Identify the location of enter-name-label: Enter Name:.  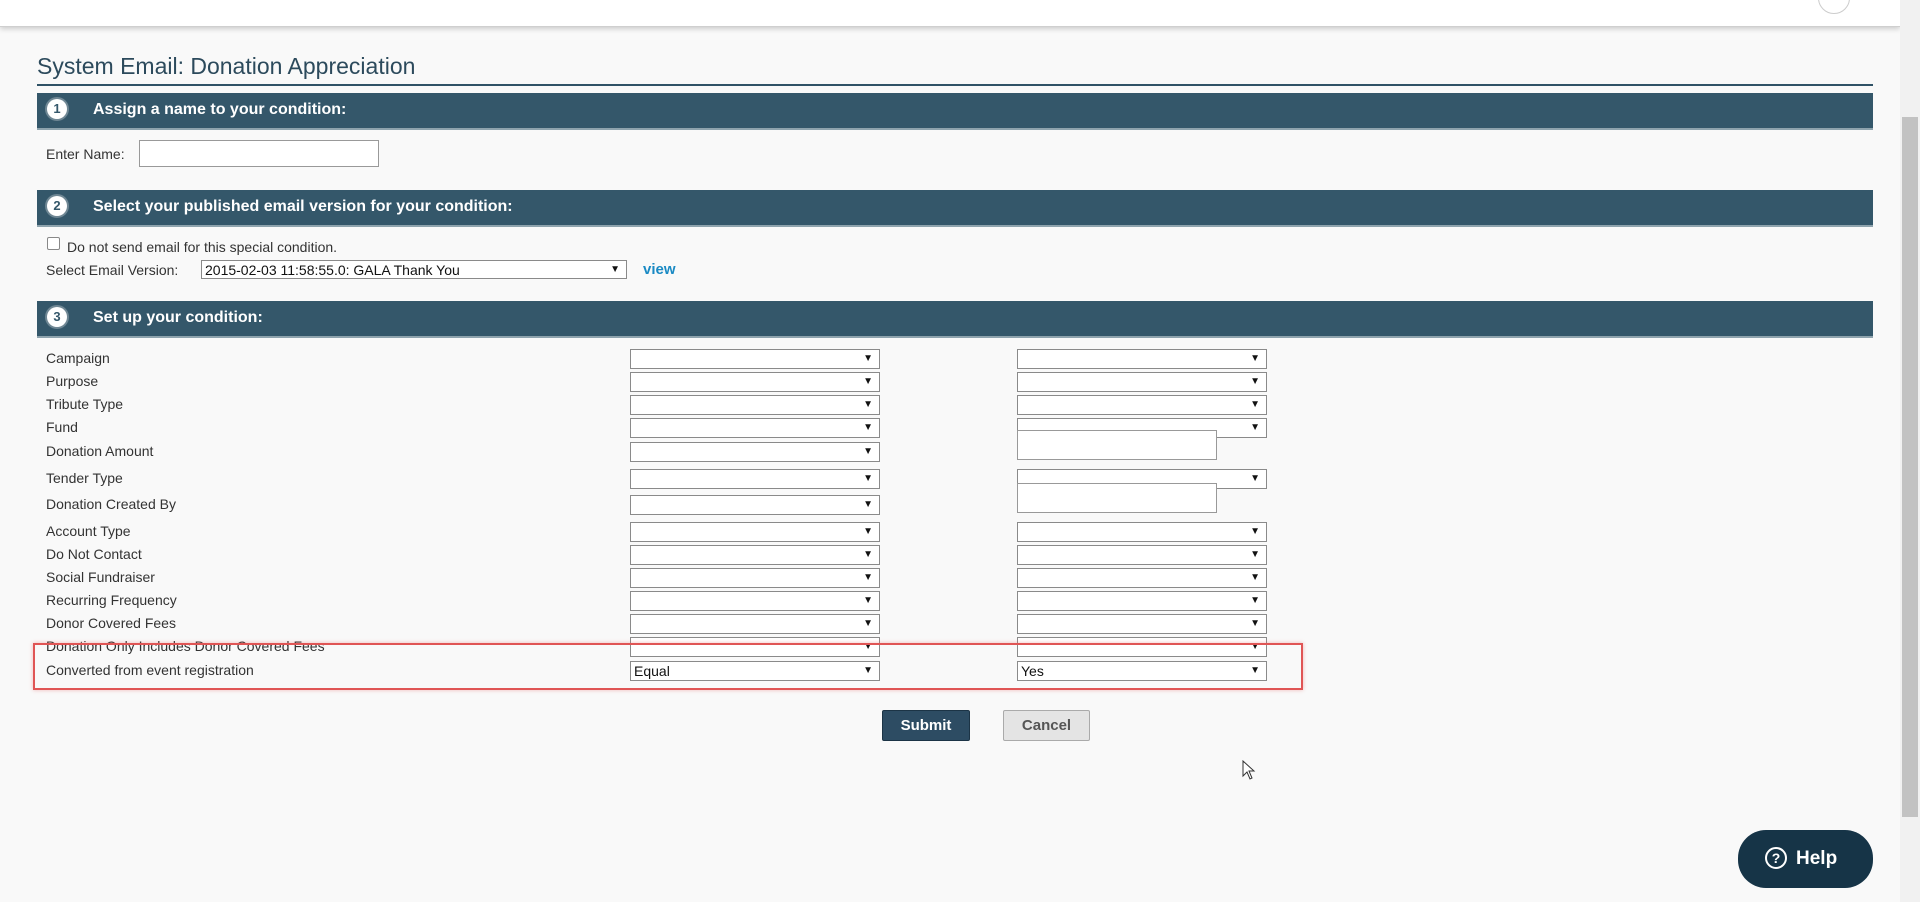
(85, 154).